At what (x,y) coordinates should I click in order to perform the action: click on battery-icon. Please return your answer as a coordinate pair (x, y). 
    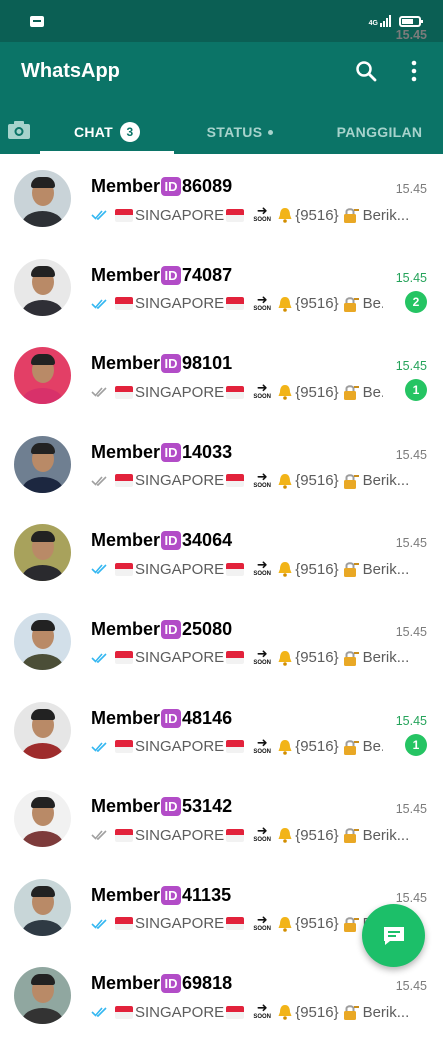
    Looking at the image, I should click on (411, 21).